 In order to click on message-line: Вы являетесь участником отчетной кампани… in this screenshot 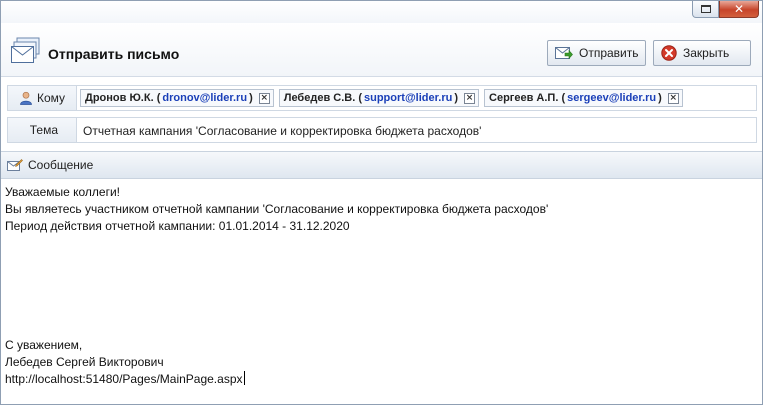, I will do `click(277, 209)`.